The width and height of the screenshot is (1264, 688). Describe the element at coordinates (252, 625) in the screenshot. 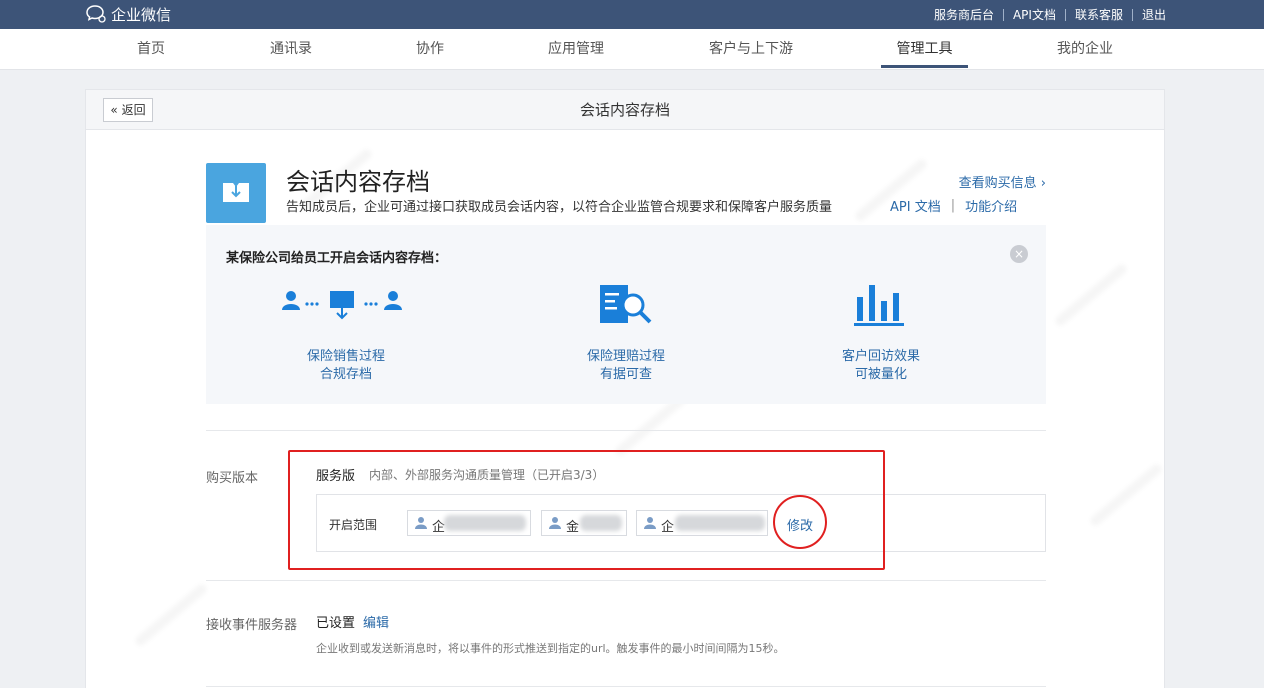

I see `event-server-label: 接收事件服务器` at that location.